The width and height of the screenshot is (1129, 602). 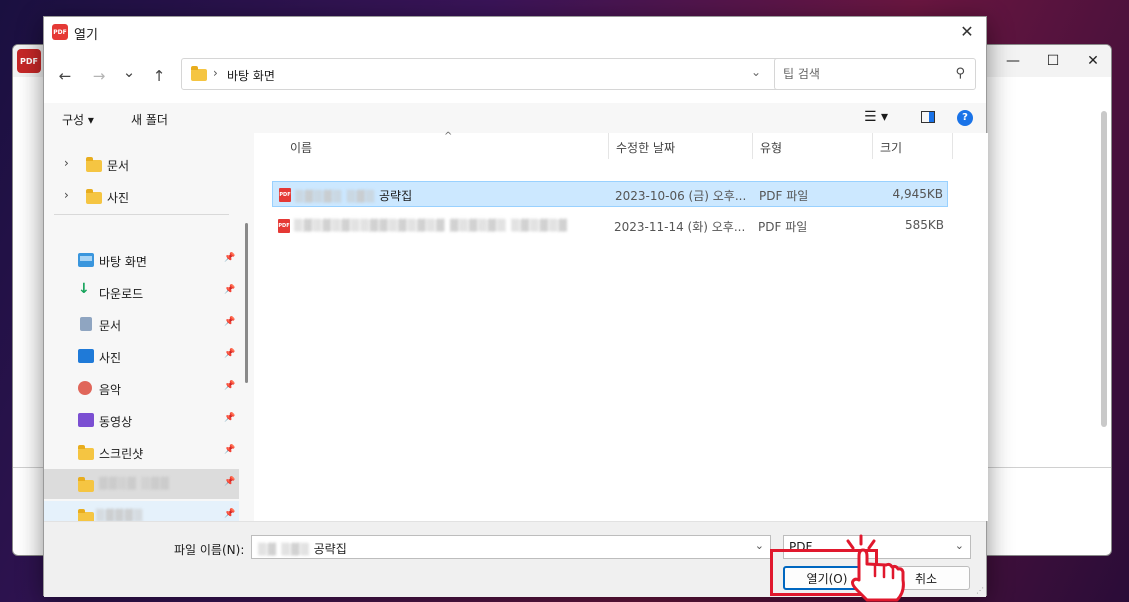 What do you see at coordinates (924, 225) in the screenshot?
I see `file-size: 585KB` at bounding box center [924, 225].